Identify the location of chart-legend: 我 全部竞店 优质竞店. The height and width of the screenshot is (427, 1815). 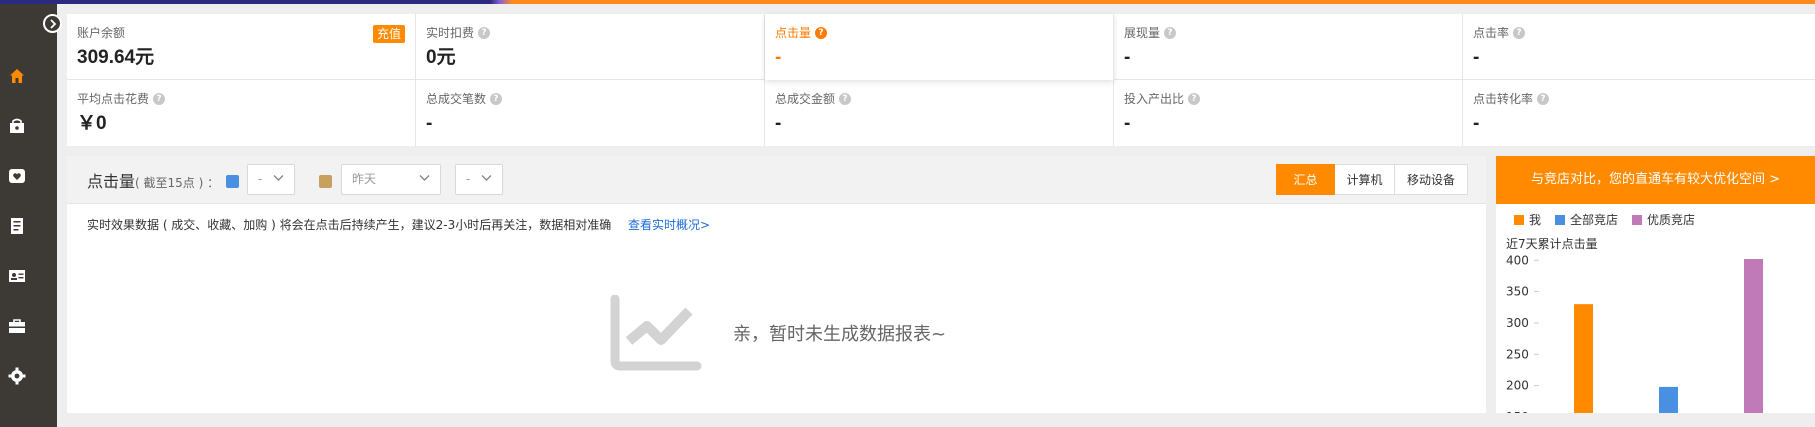
(1604, 220).